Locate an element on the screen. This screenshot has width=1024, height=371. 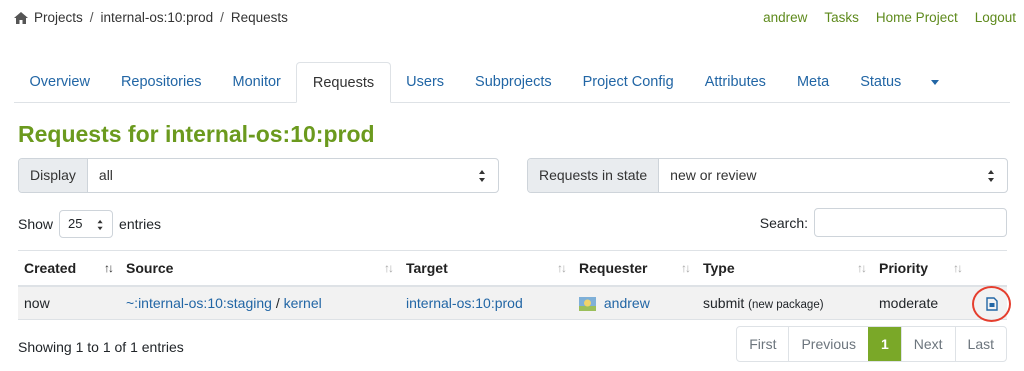
page-length-select: 25 is located at coordinates (86, 224).